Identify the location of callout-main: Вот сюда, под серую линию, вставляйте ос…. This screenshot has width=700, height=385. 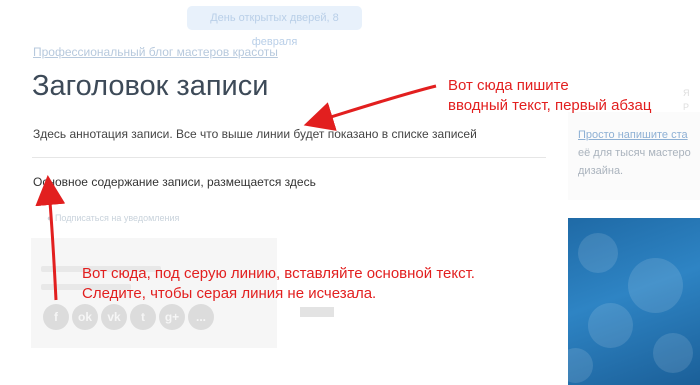
(278, 284).